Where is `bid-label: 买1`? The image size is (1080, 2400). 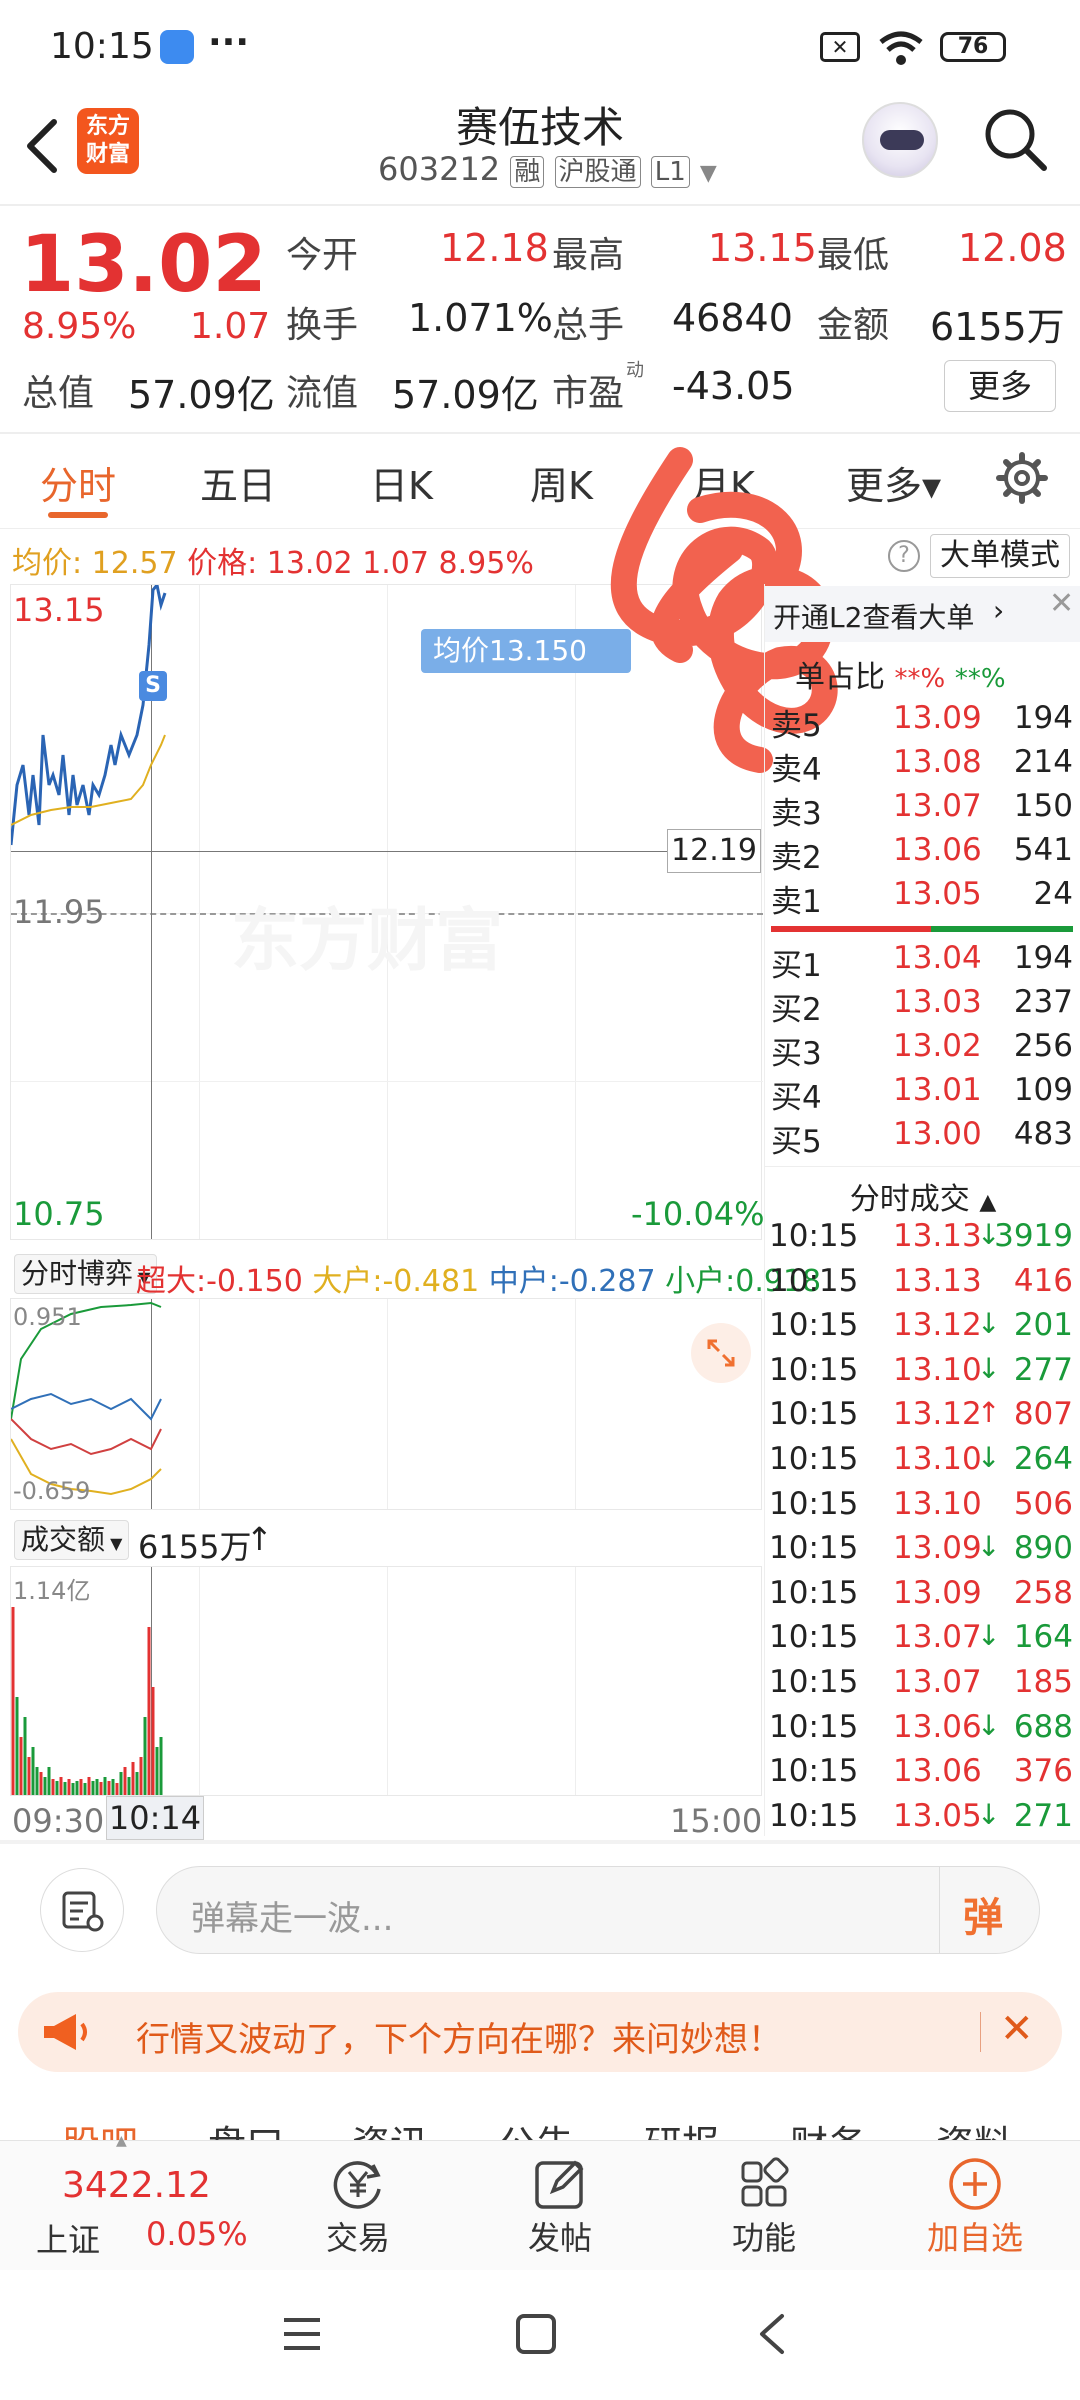 bid-label: 买1 is located at coordinates (796, 966).